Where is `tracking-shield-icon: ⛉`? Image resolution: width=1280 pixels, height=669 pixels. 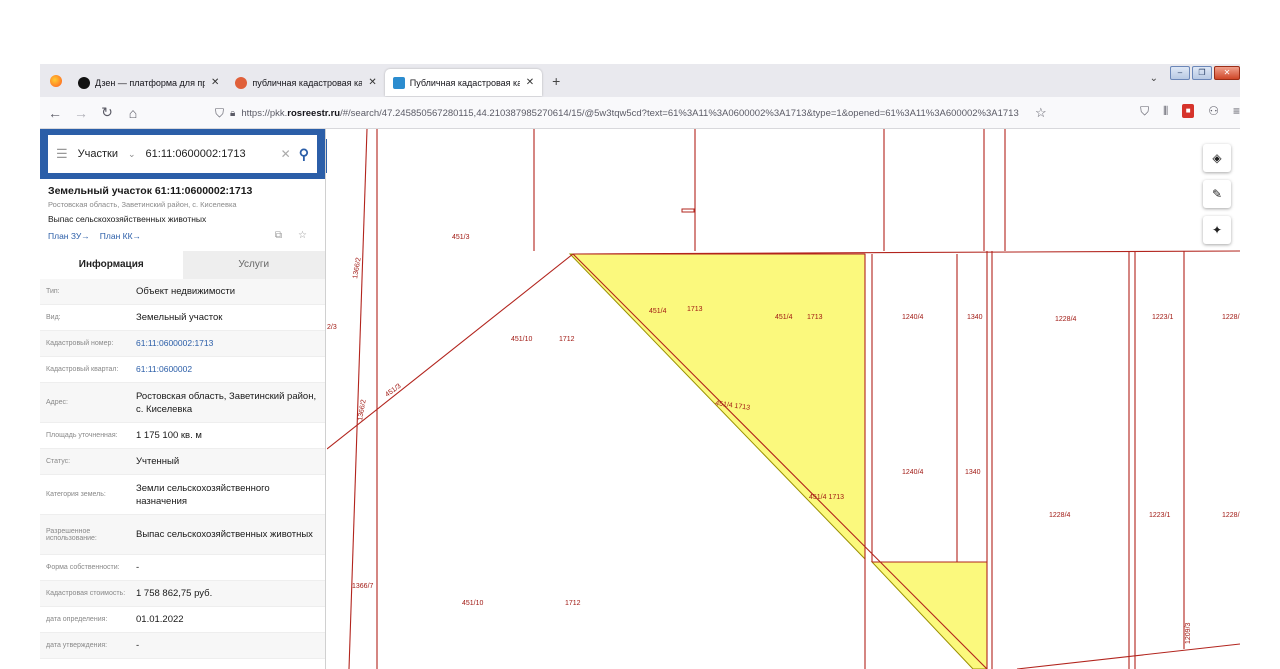 tracking-shield-icon: ⛉ is located at coordinates (219, 113).